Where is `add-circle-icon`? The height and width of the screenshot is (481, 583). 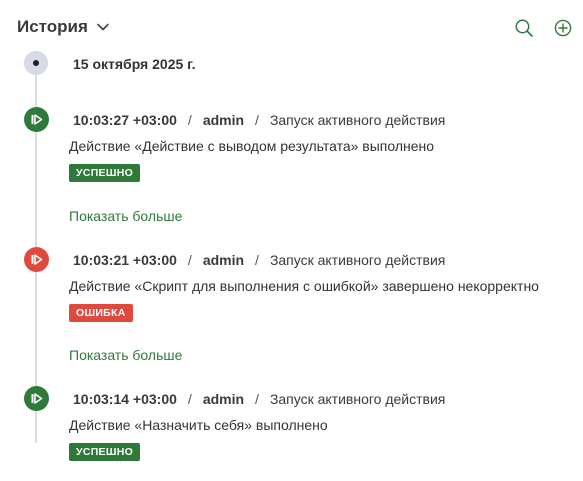
add-circle-icon is located at coordinates (563, 28).